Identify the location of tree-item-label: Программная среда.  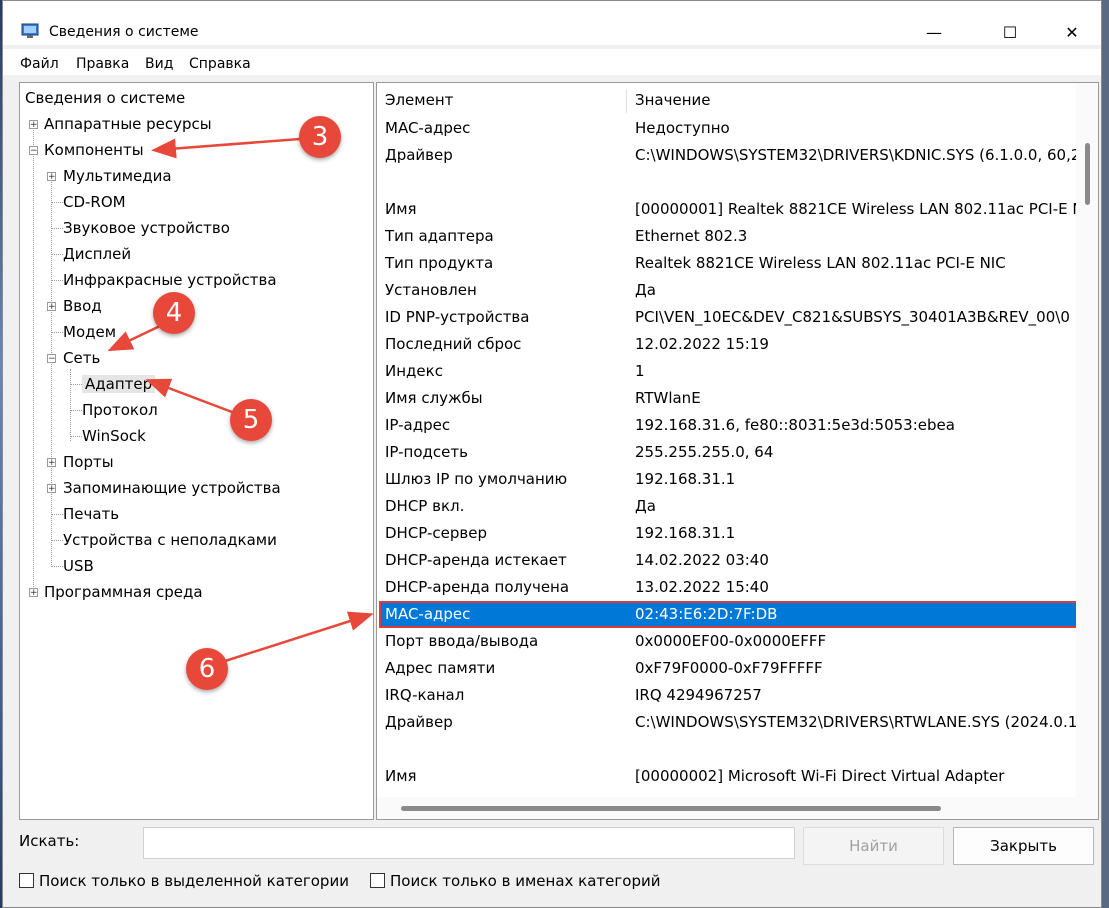
(123, 592).